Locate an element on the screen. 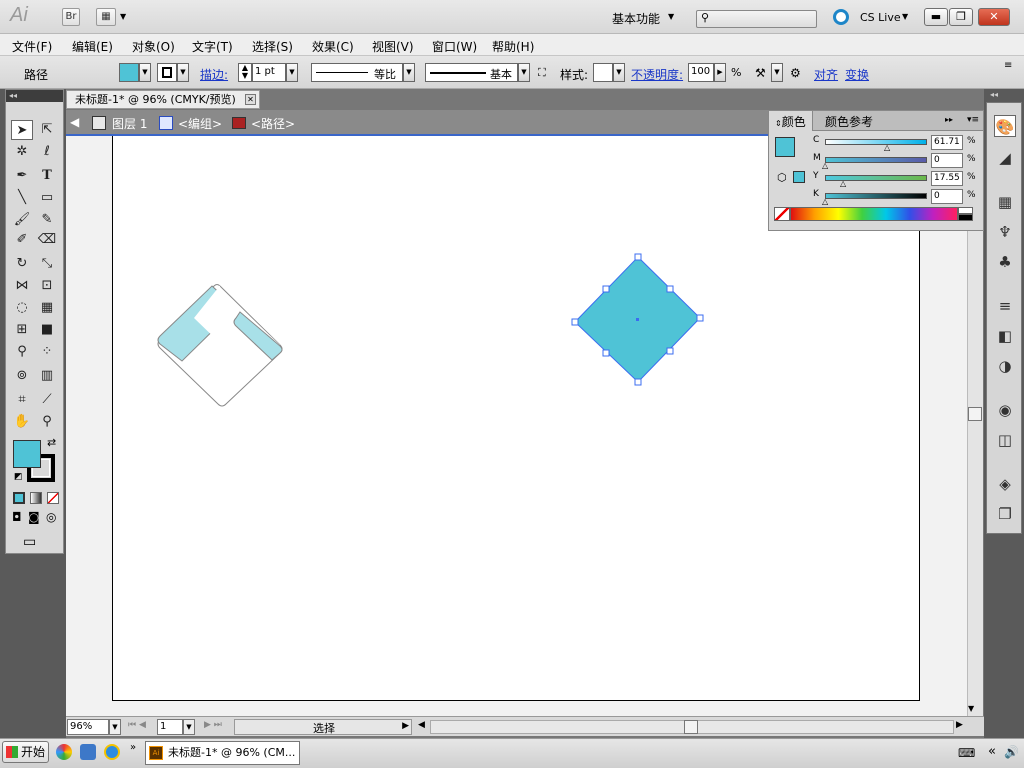  panel-menu-icon: ▾≡ is located at coordinates (973, 123).